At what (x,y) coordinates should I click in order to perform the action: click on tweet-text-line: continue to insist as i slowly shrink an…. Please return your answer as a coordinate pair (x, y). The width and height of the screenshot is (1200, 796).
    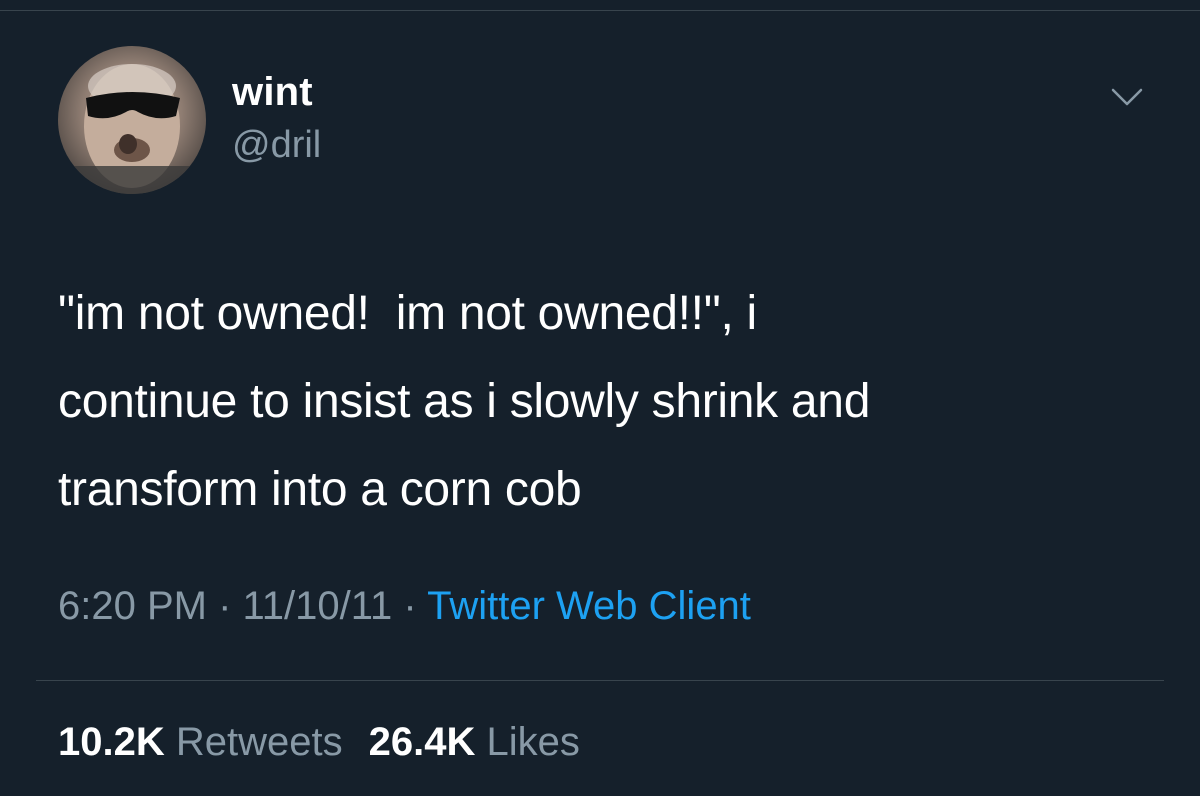
    Looking at the image, I should click on (464, 401).